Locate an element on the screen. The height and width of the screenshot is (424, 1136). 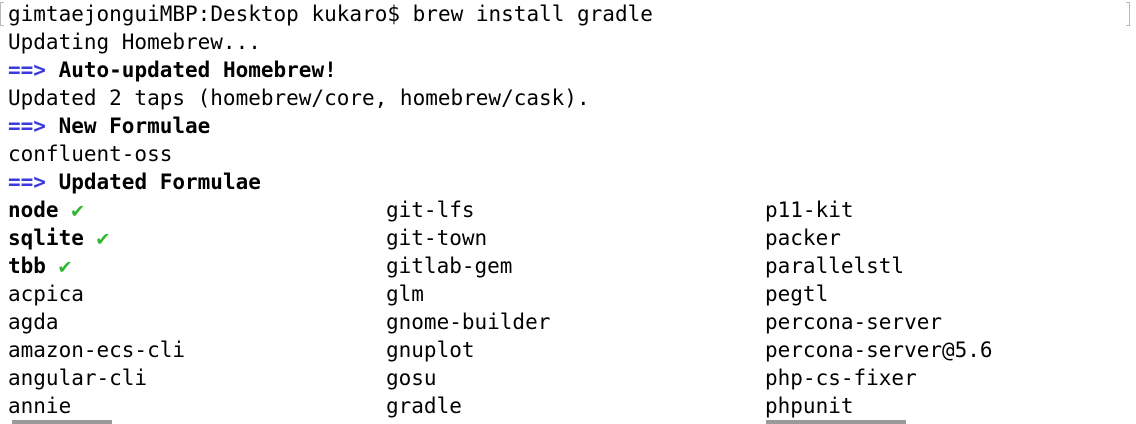
formula-name: acpica is located at coordinates (46, 294).